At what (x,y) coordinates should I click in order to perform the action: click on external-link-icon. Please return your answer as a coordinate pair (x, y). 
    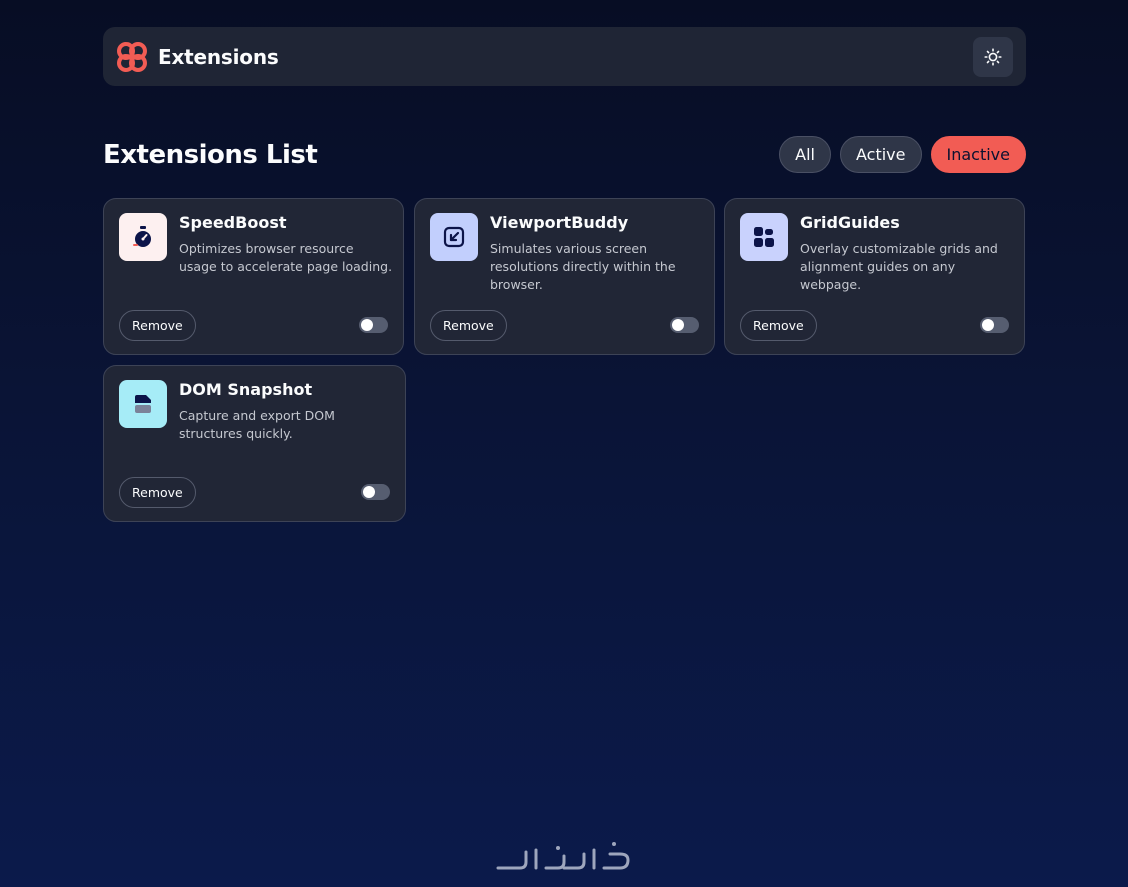
    Looking at the image, I should click on (454, 237).